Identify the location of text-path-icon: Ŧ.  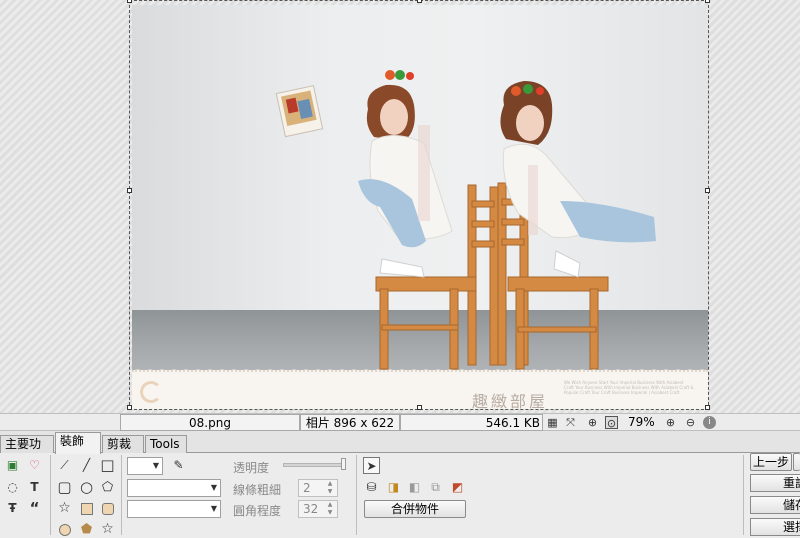
(12, 508).